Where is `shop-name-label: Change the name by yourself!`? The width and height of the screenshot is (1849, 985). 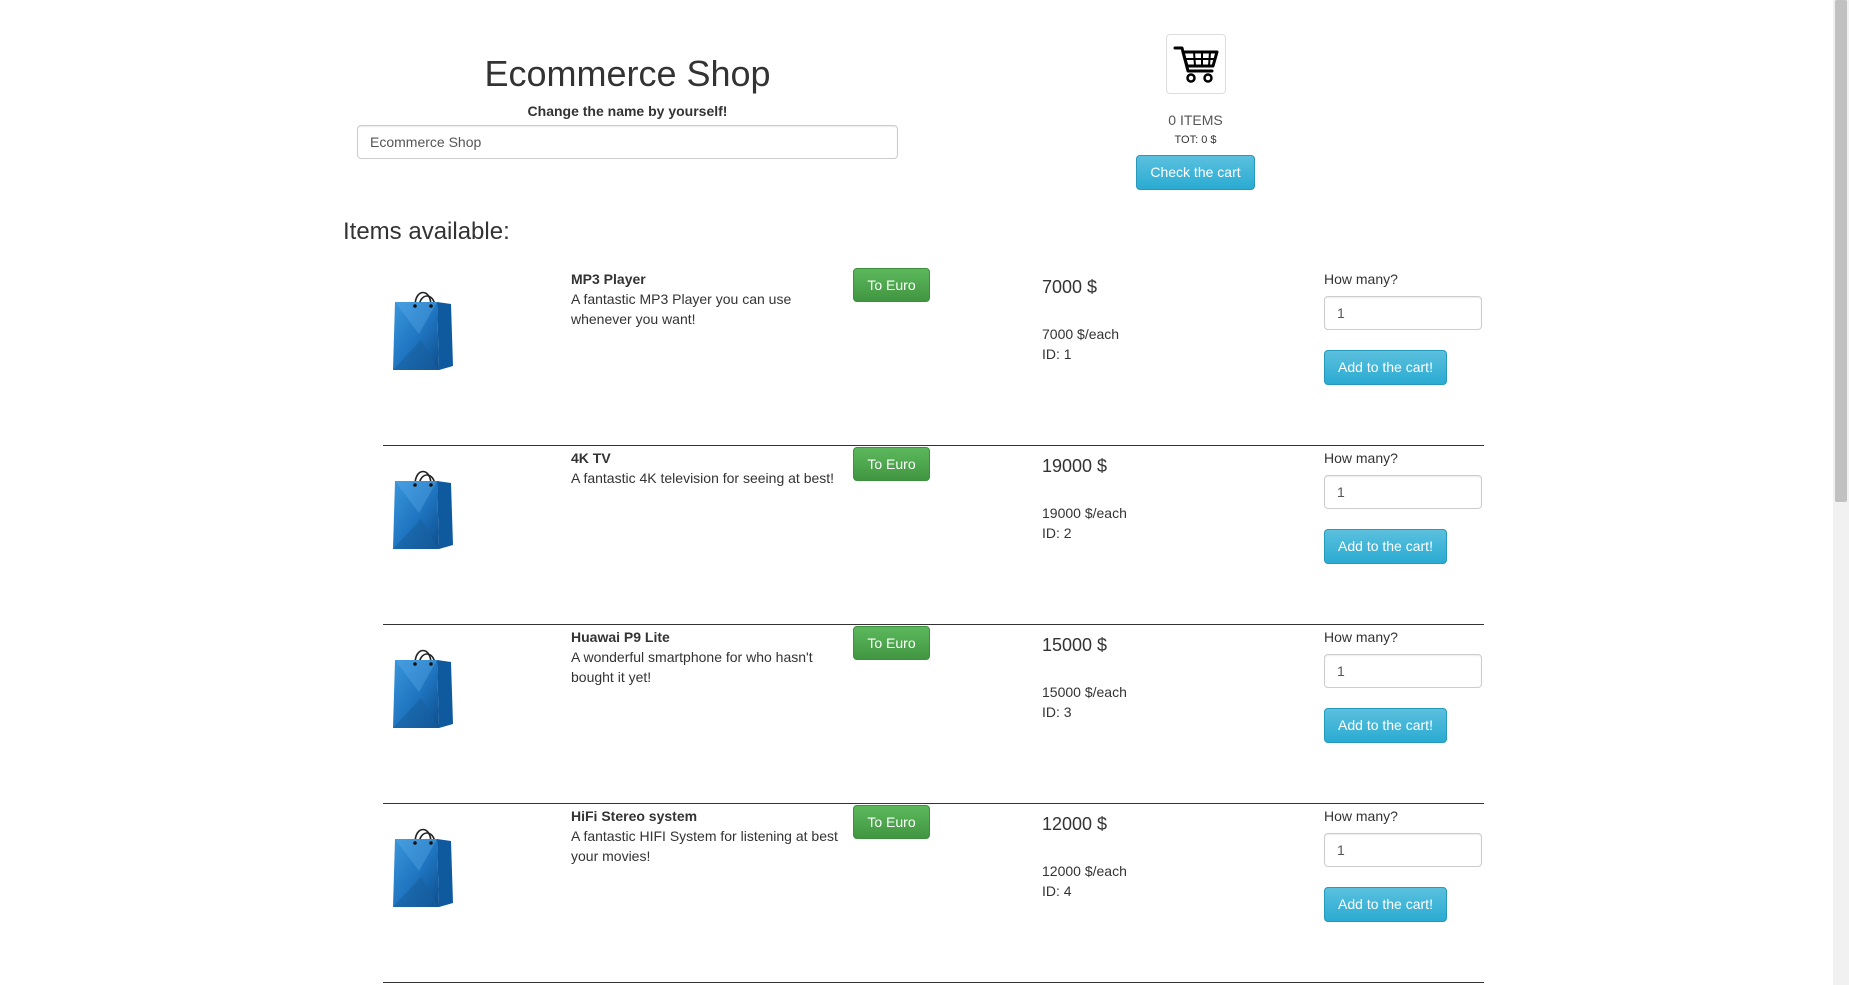
shop-name-label: Change the name by yourself! is located at coordinates (627, 111).